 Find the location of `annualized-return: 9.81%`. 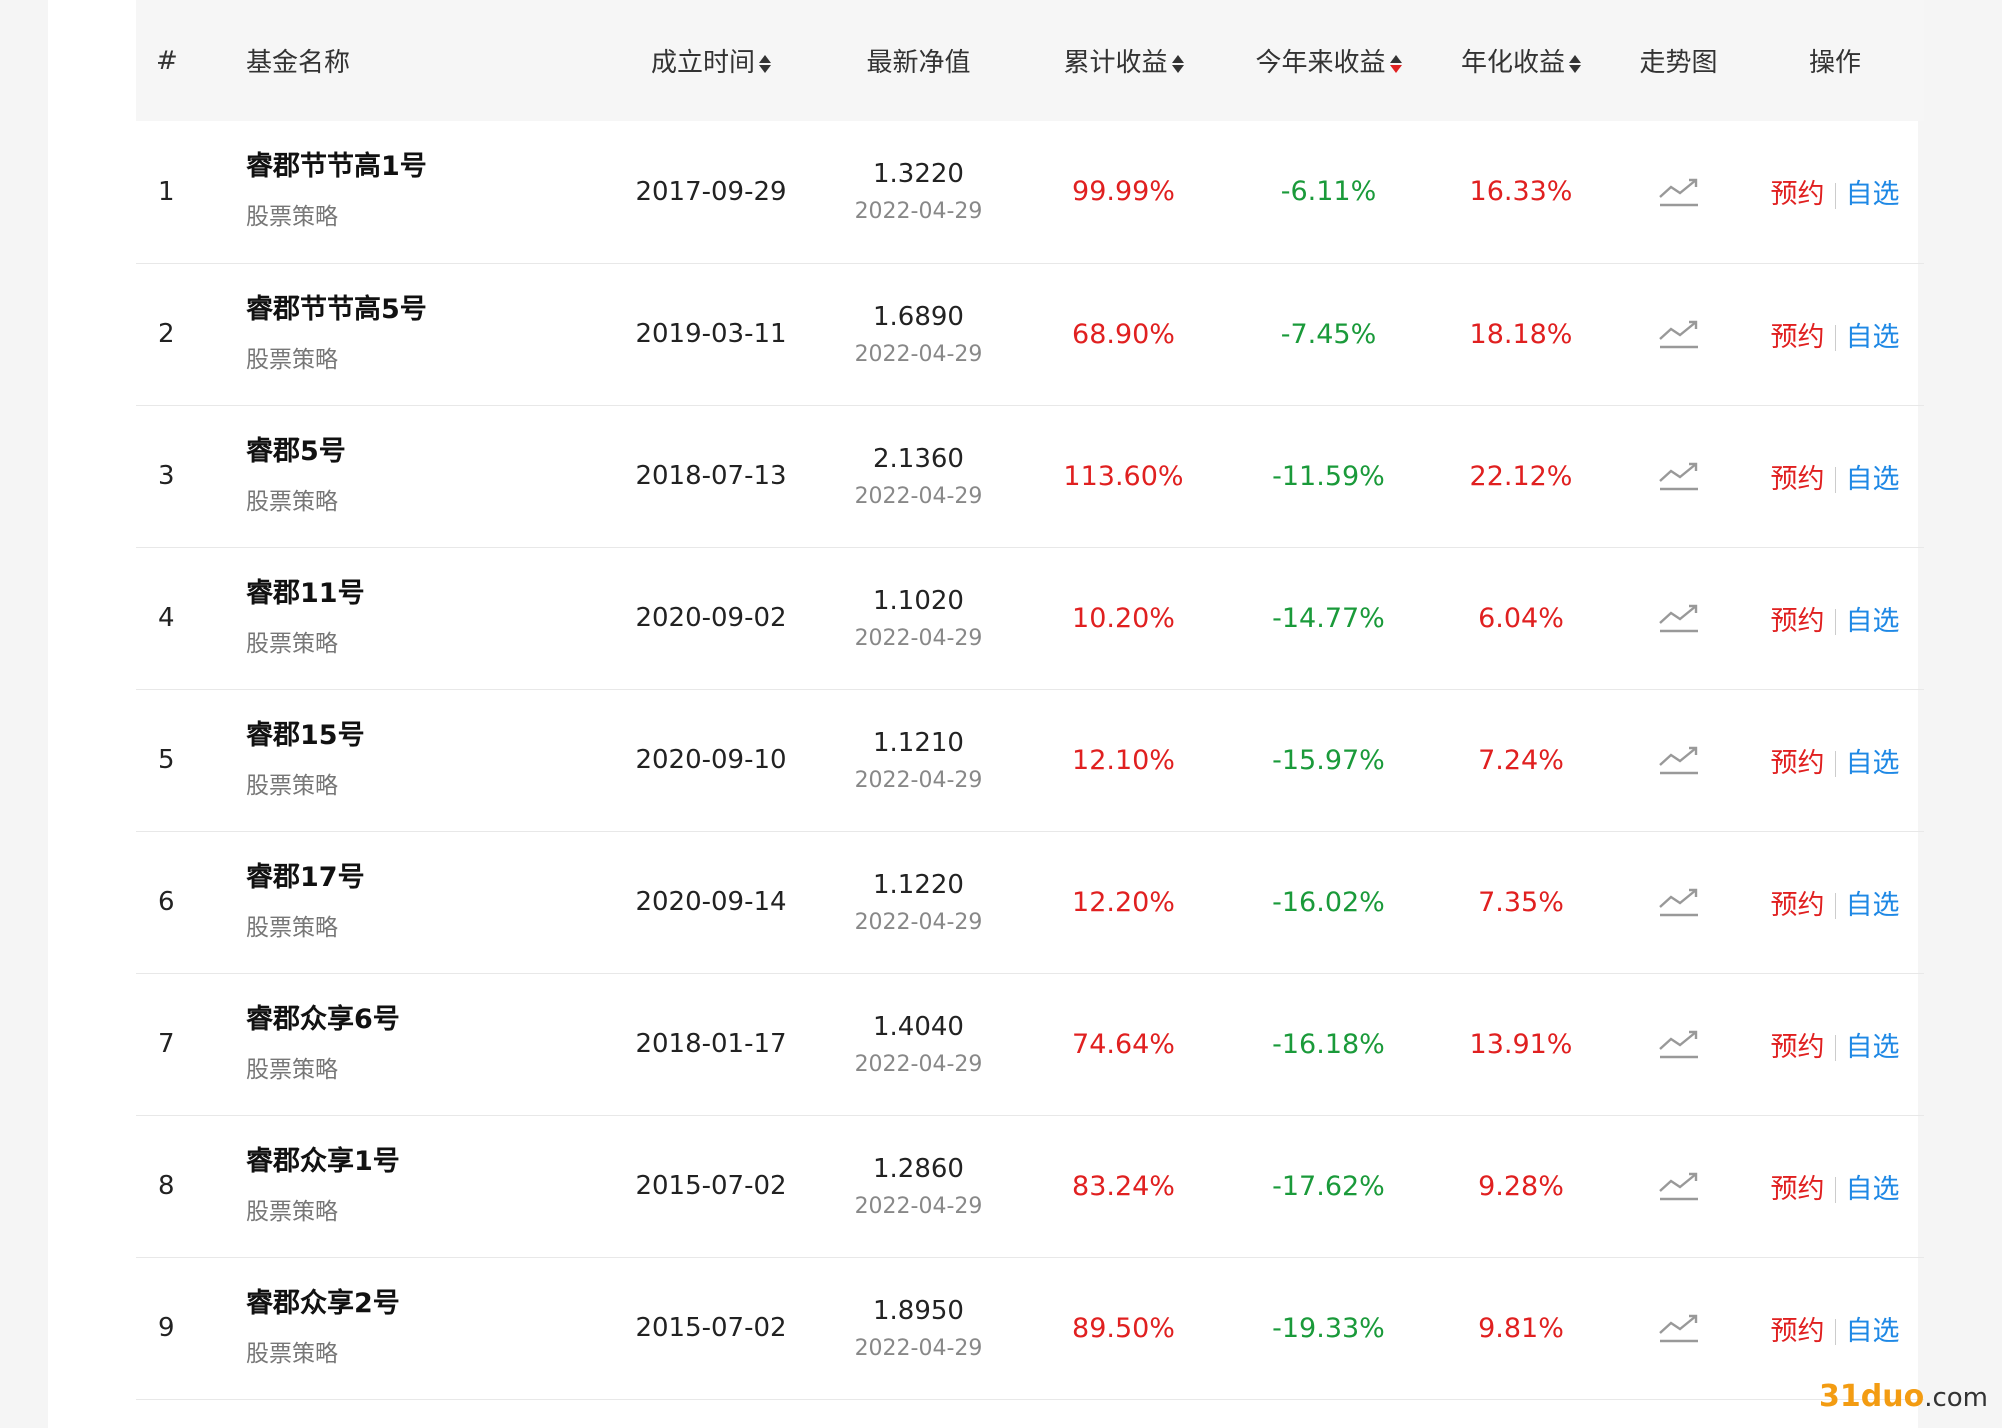

annualized-return: 9.81% is located at coordinates (1521, 1328).